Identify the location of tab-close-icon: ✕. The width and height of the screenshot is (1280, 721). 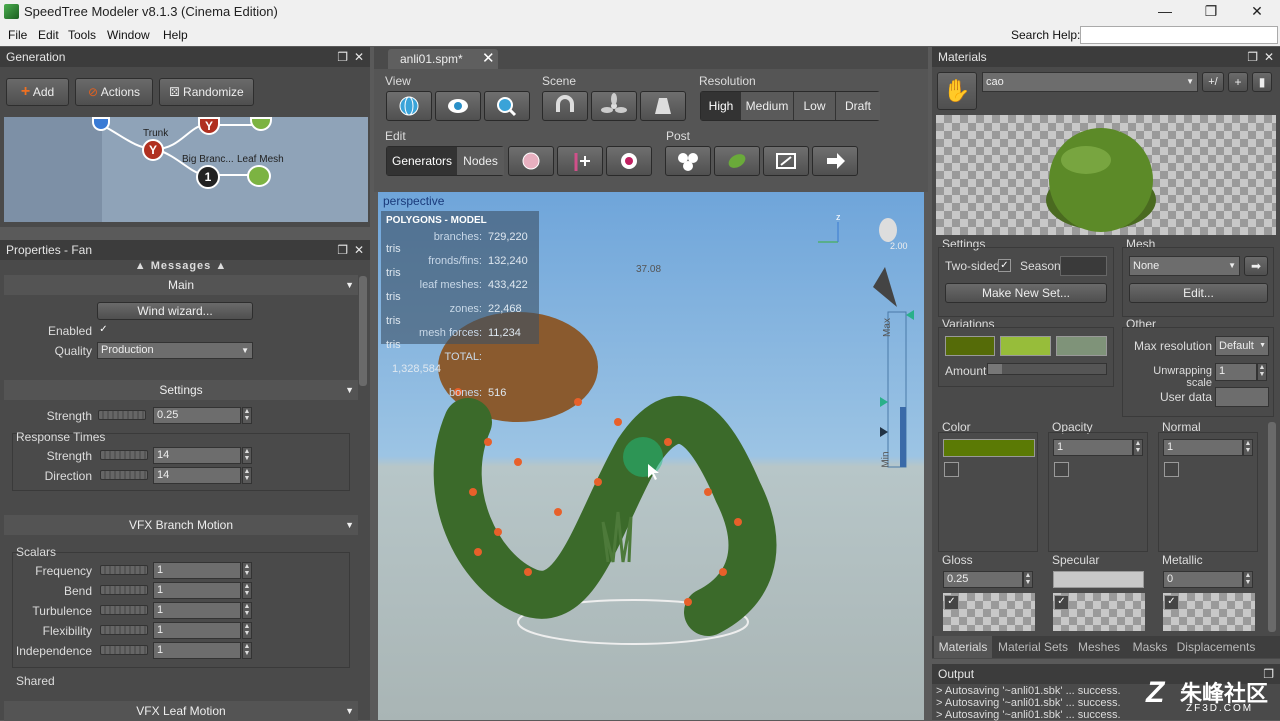
(488, 58).